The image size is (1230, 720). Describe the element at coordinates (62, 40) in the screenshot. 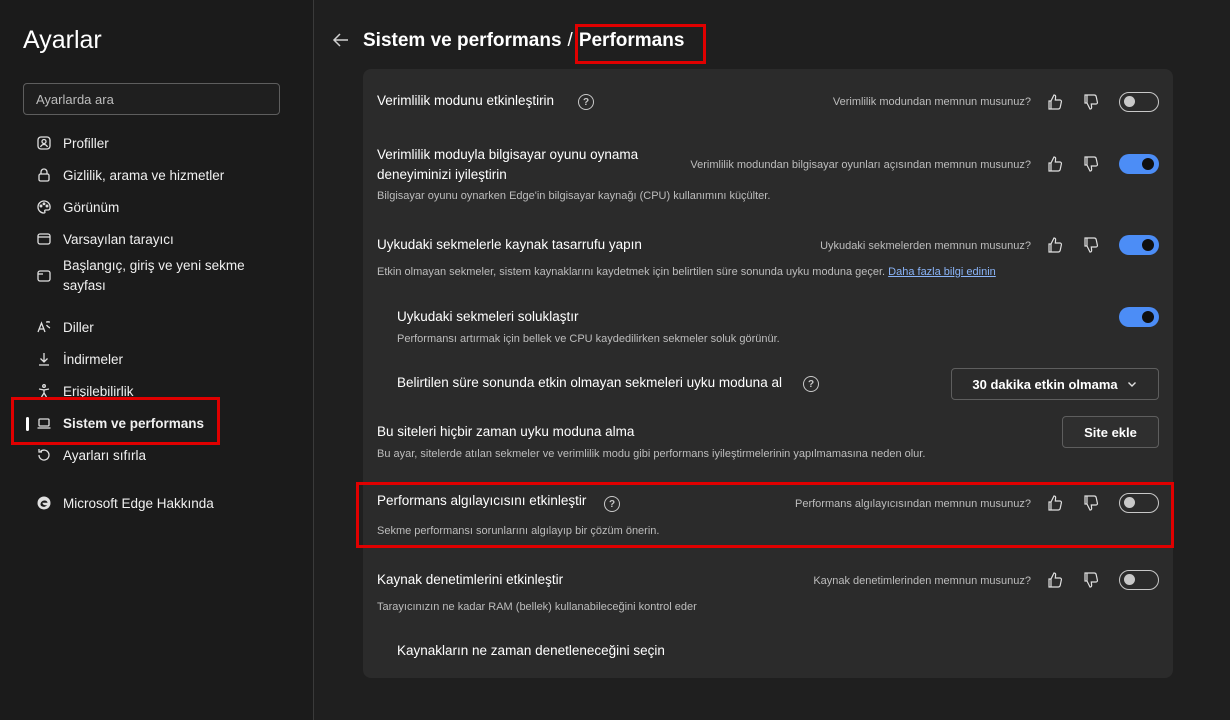

I see `sidebar-title: Ayarlar` at that location.